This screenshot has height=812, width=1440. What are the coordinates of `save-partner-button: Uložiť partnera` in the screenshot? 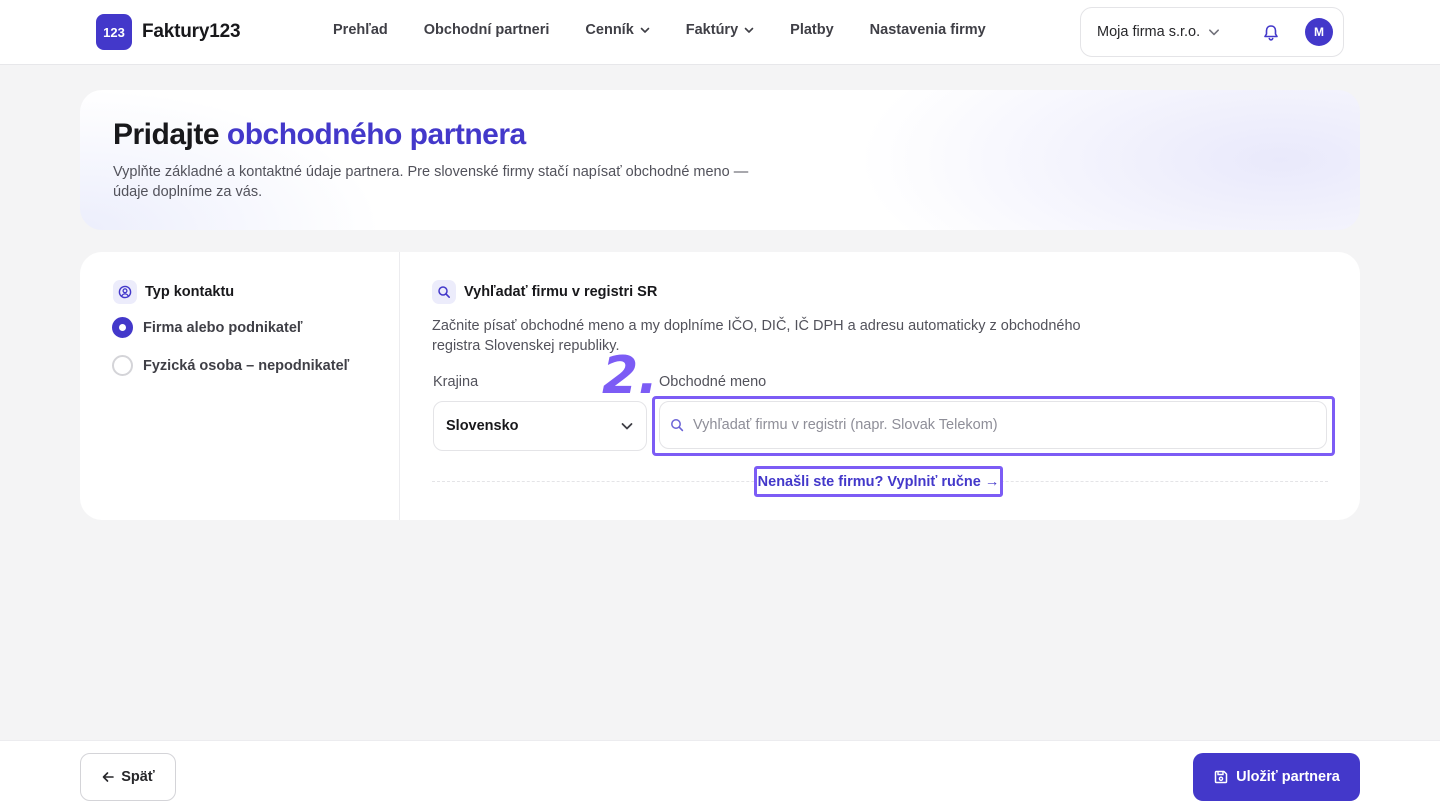 It's located at (1276, 777).